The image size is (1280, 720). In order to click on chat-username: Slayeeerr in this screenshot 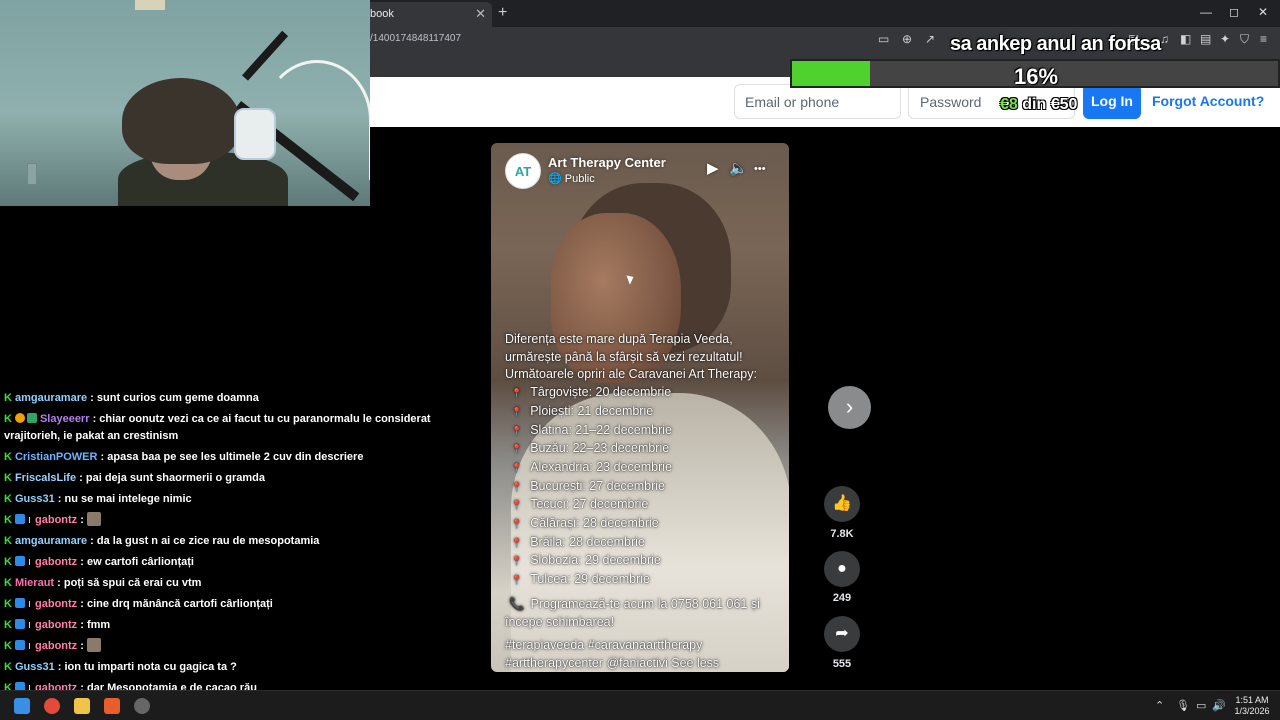, I will do `click(65, 419)`.